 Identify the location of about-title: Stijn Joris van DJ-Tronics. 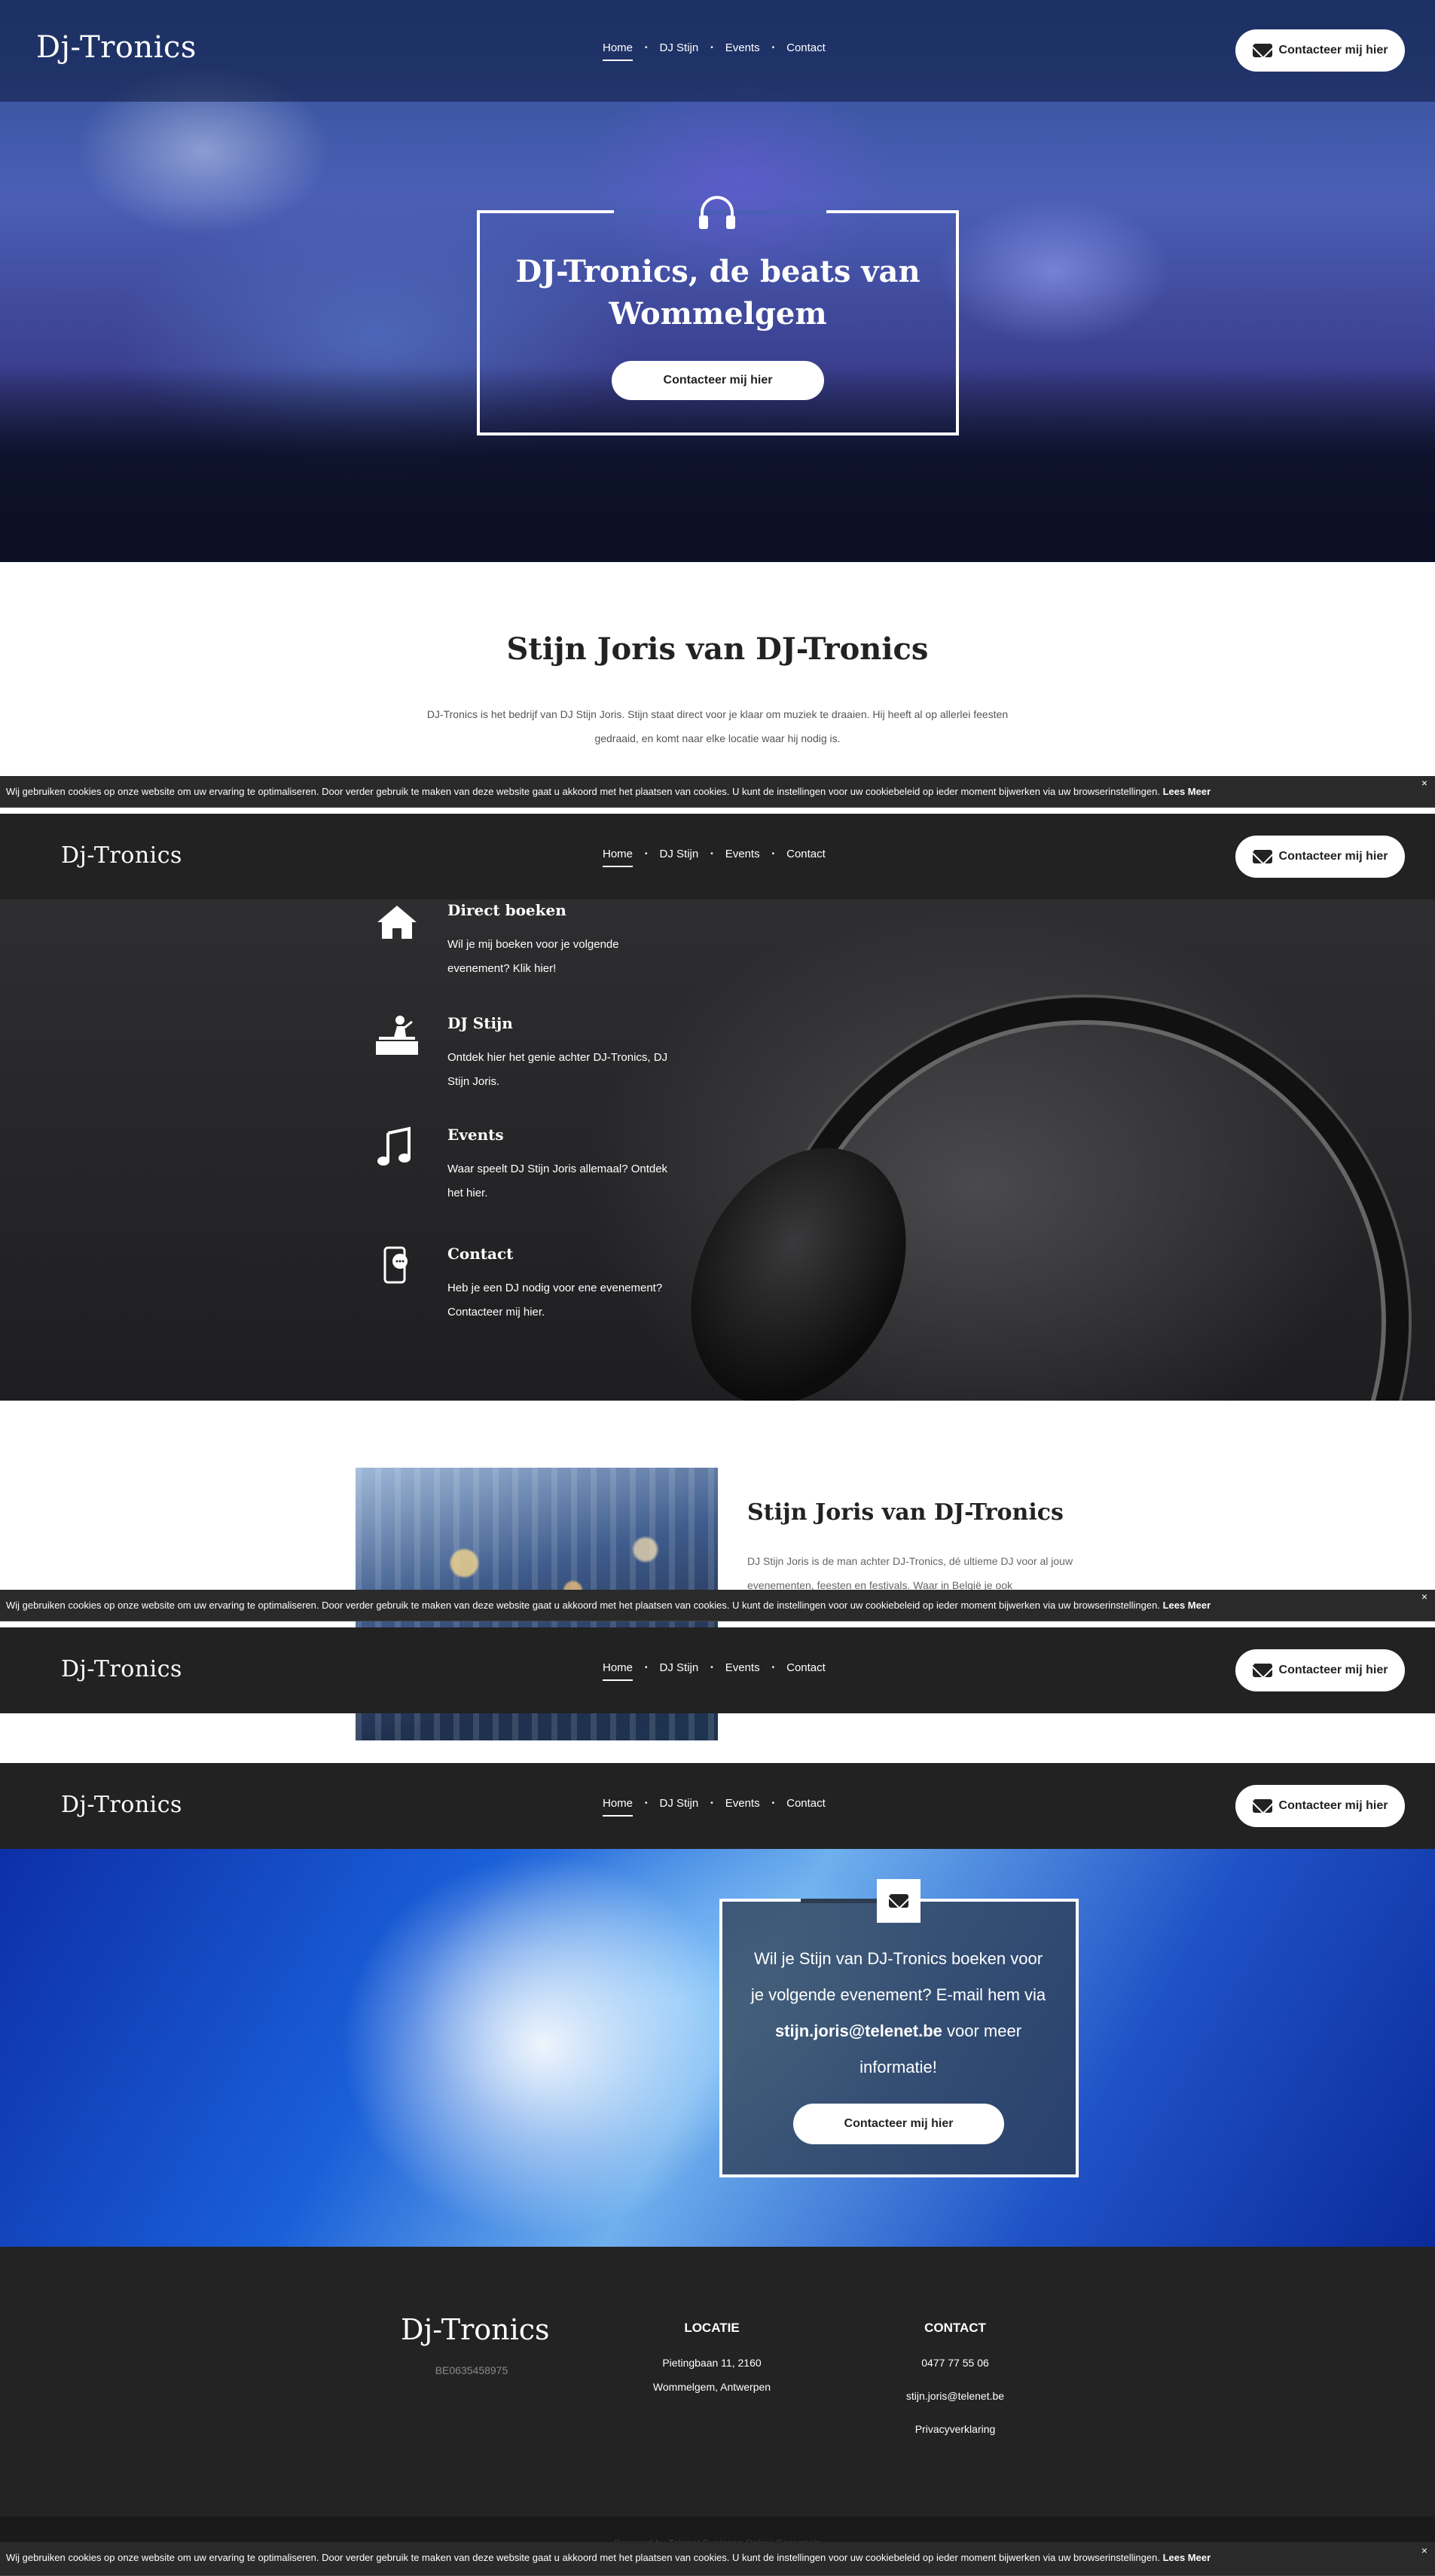
(905, 1512).